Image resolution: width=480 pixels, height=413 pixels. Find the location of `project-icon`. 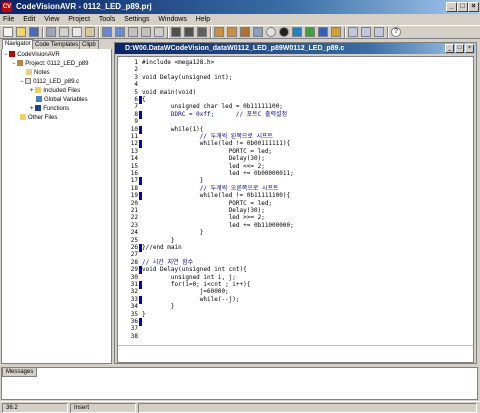

project-icon is located at coordinates (20, 63).